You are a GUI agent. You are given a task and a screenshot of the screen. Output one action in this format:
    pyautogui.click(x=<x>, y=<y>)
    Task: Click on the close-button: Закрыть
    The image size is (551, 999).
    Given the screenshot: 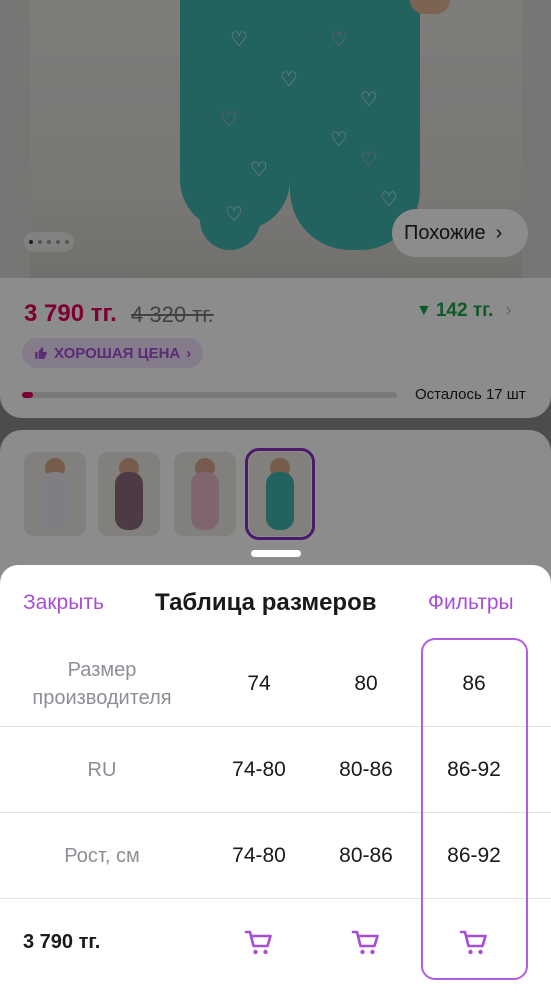 What is the action you would take?
    pyautogui.click(x=63, y=603)
    